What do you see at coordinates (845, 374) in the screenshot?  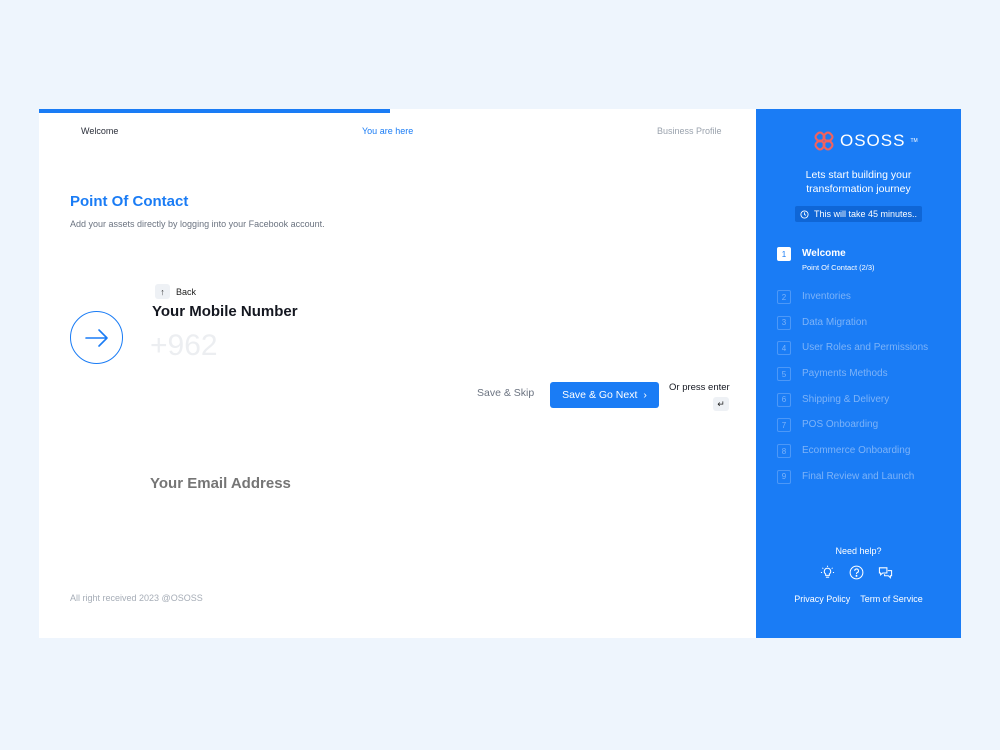 I see `step-label: Payments Methods` at bounding box center [845, 374].